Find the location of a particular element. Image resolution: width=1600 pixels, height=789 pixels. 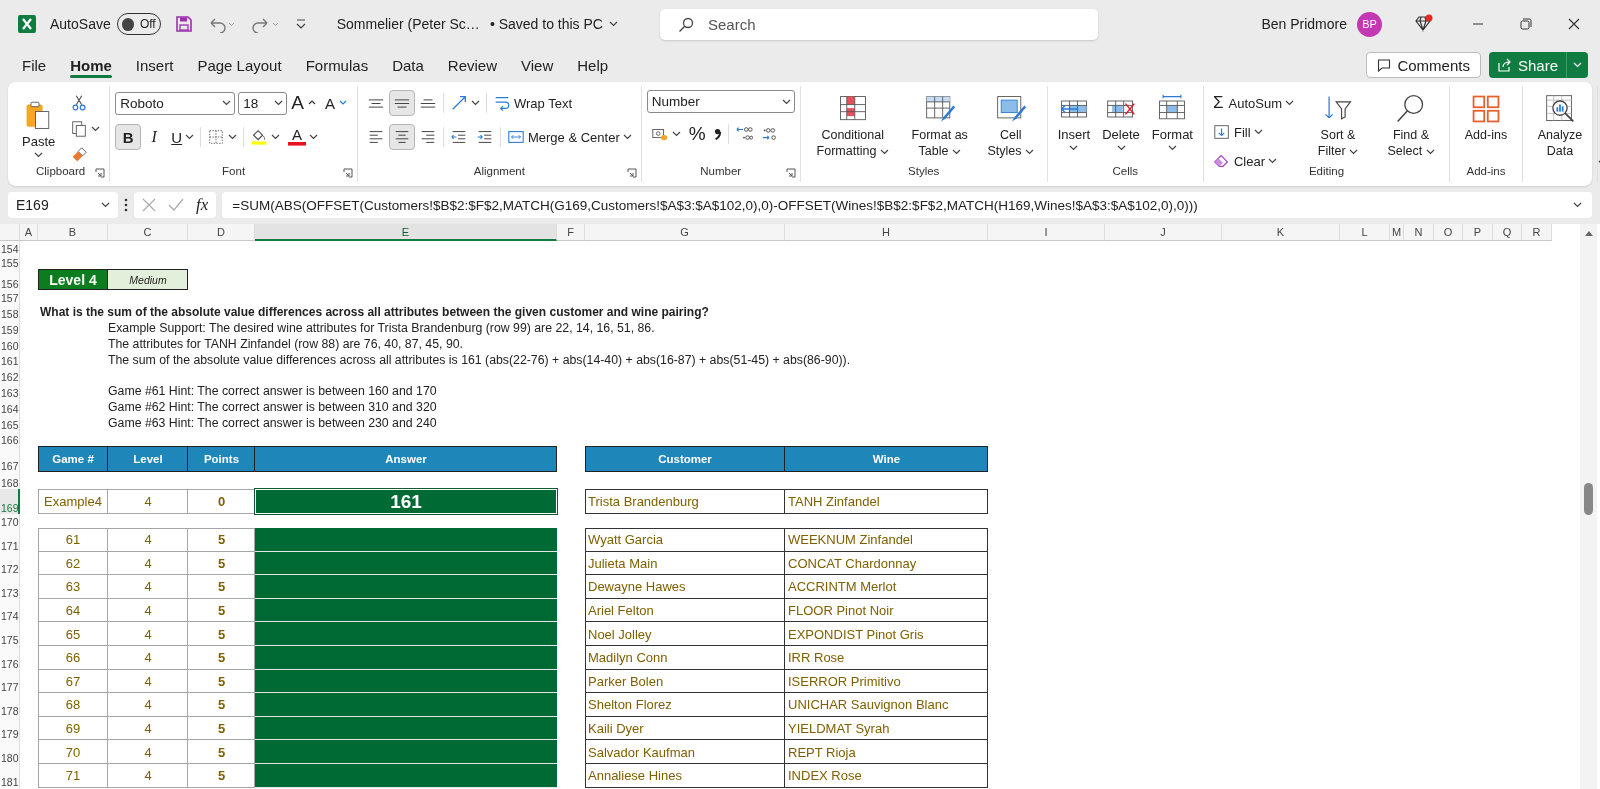

autosum-button: Σ AutoSum is located at coordinates (1253, 103).